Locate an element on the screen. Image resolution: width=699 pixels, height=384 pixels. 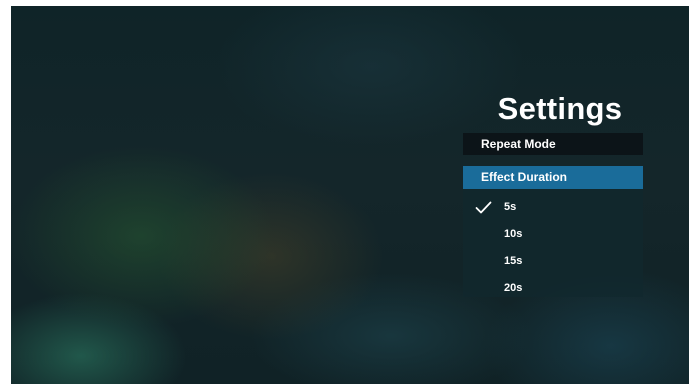
page-title: Settings is located at coordinates (560, 108).